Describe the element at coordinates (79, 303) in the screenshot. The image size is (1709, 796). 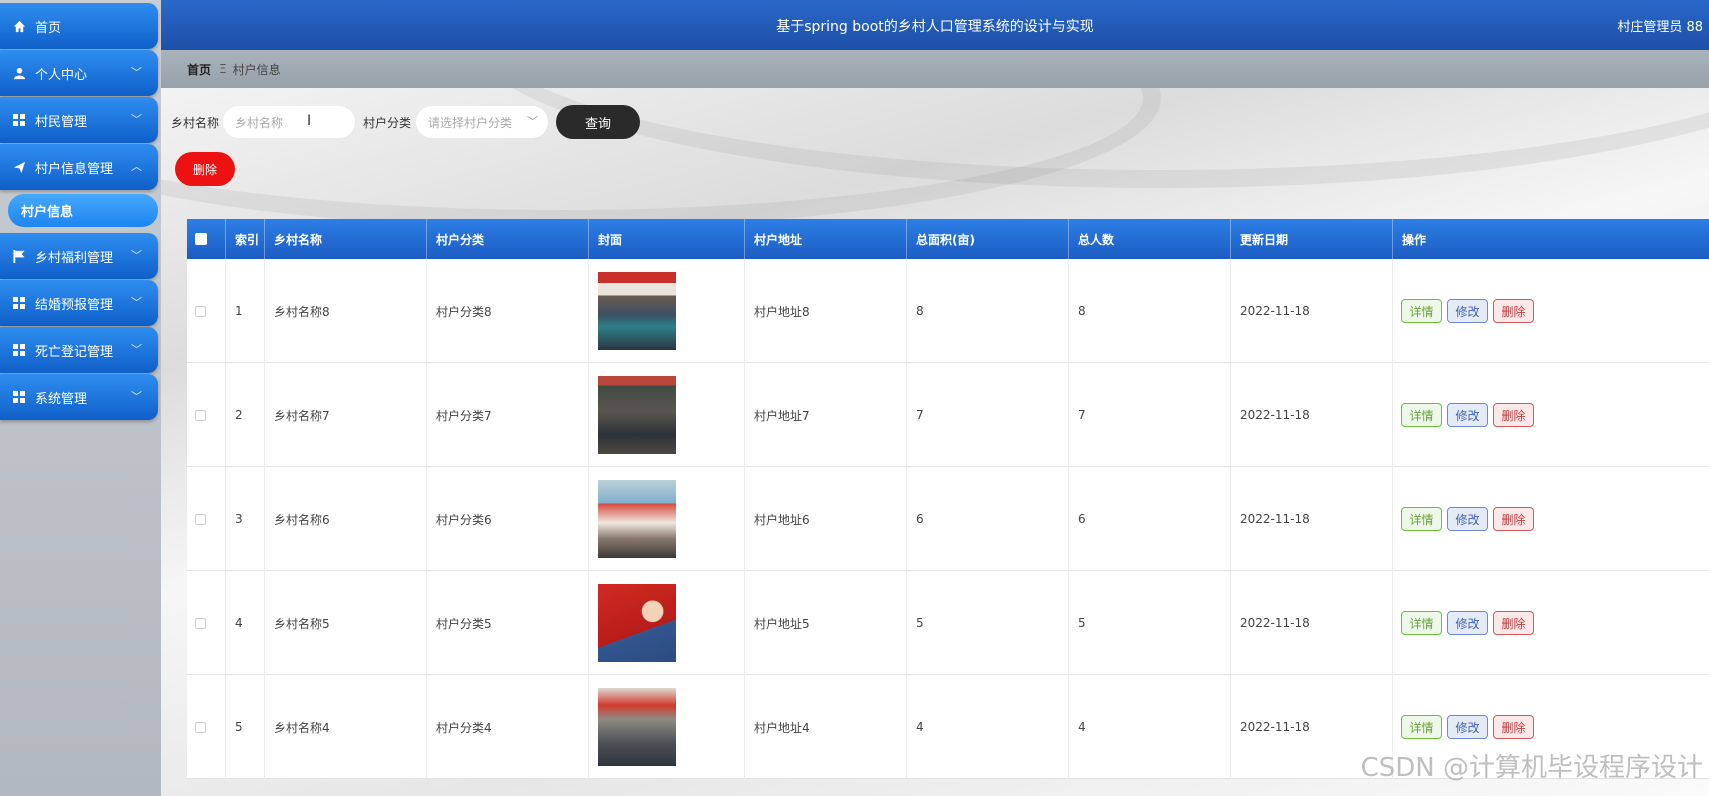
I see `sidebar-item-marriage: 结婚预报管理 ﹀` at that location.